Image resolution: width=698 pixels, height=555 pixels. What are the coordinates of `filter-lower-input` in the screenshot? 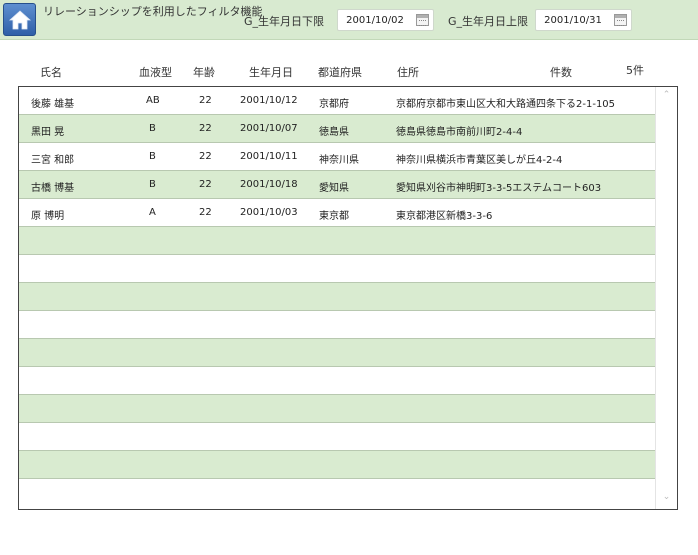 It's located at (375, 20).